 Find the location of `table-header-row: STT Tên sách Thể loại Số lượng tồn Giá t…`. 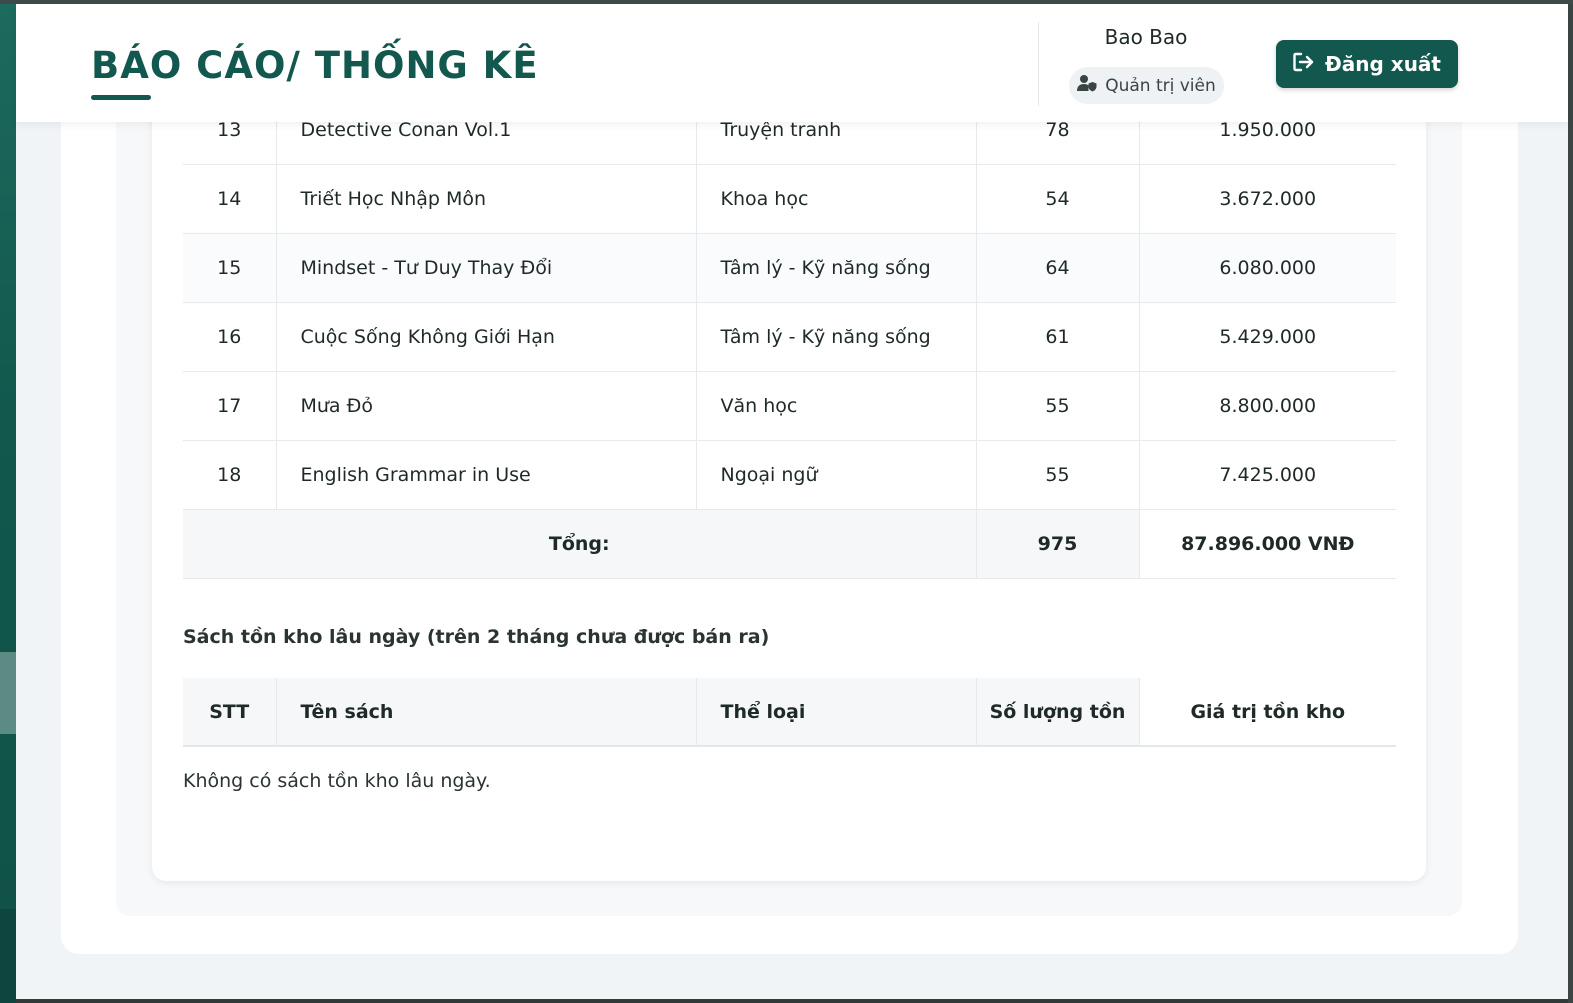

table-header-row: STT Tên sách Thể loại Số lượng tồn Giá t… is located at coordinates (789, 712).